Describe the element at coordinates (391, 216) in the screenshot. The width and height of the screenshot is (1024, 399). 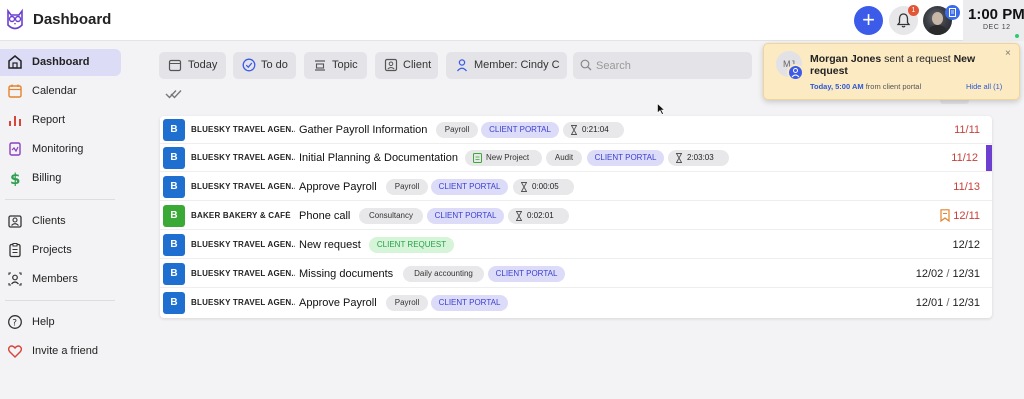
I see `tag-consultancy: Consultancy` at that location.